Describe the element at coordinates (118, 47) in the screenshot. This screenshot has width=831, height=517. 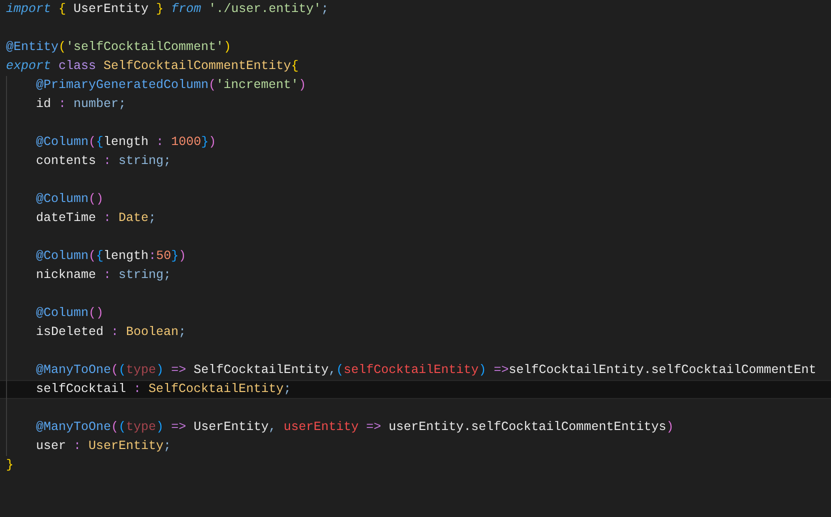
I see `code-line: @Entity('selfCocktailComment')` at that location.